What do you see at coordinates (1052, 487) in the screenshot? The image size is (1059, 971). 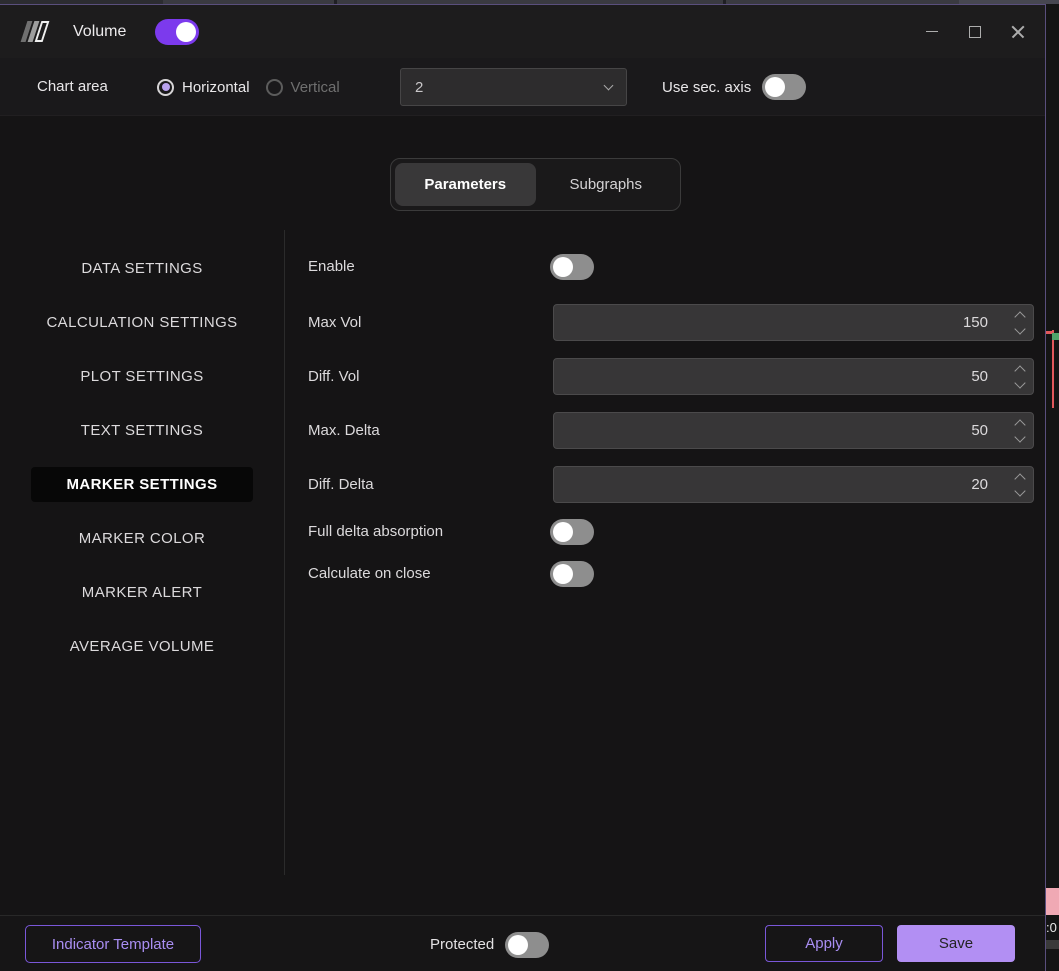 I see `underlying-chart-sliver: :0` at bounding box center [1052, 487].